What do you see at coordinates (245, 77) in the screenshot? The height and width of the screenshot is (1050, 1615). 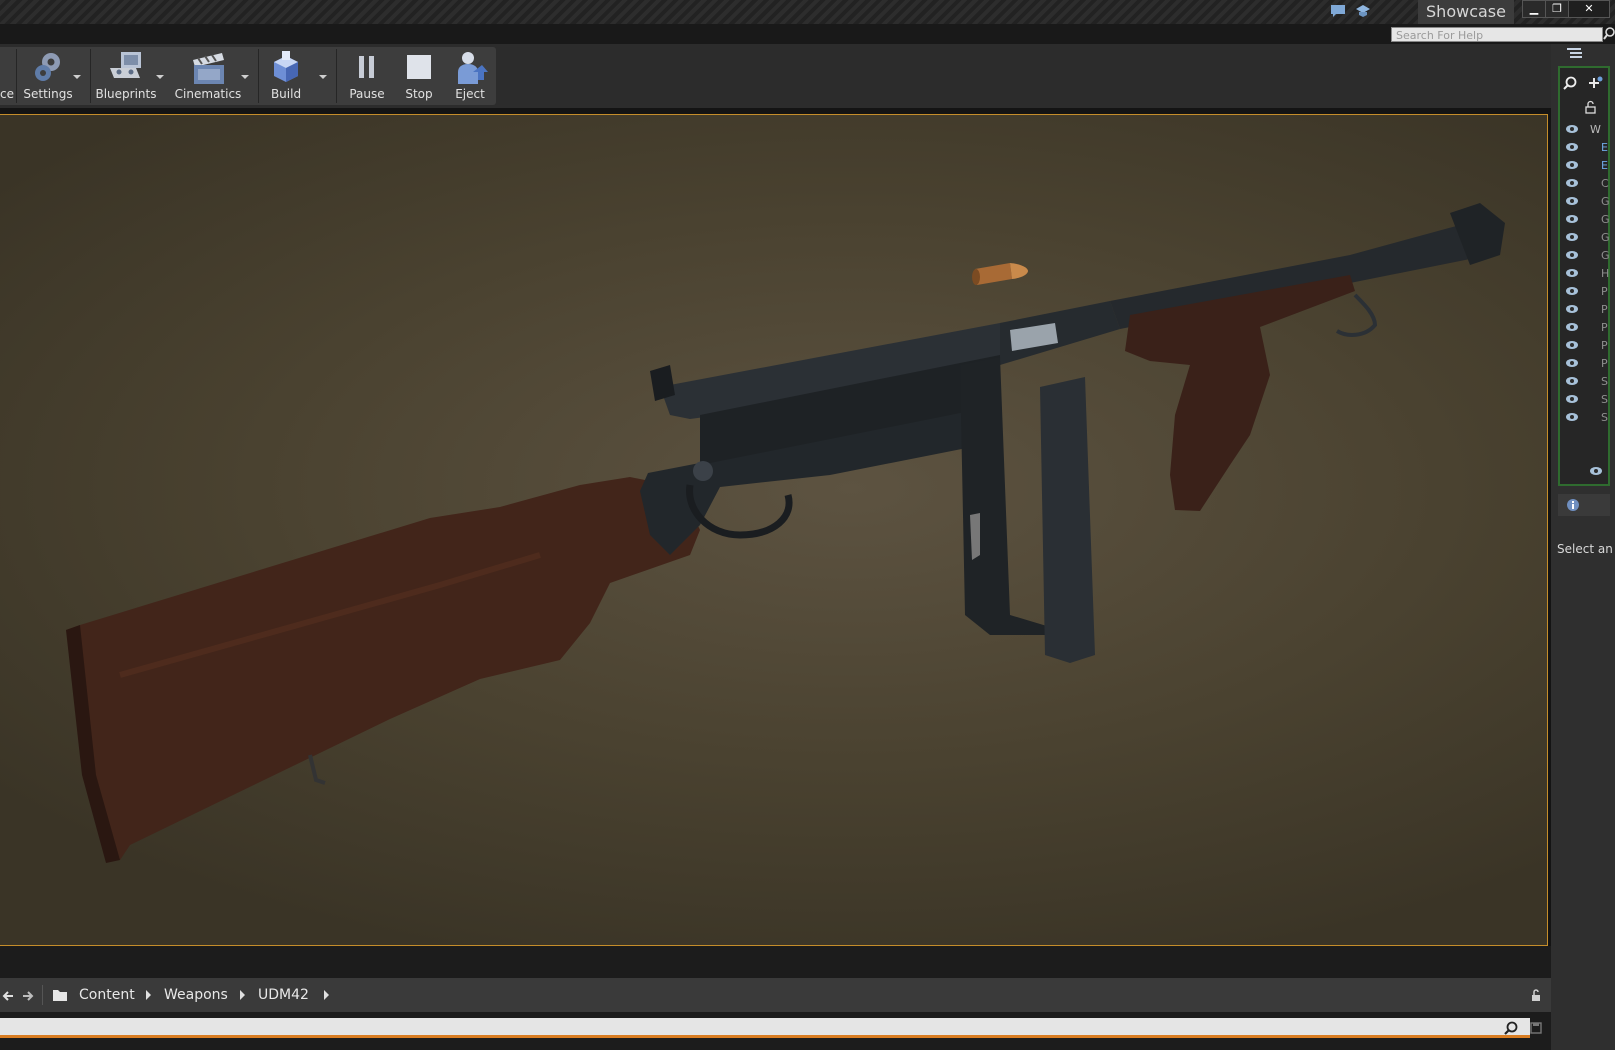 I see `cinematics-dropdown-icon` at bounding box center [245, 77].